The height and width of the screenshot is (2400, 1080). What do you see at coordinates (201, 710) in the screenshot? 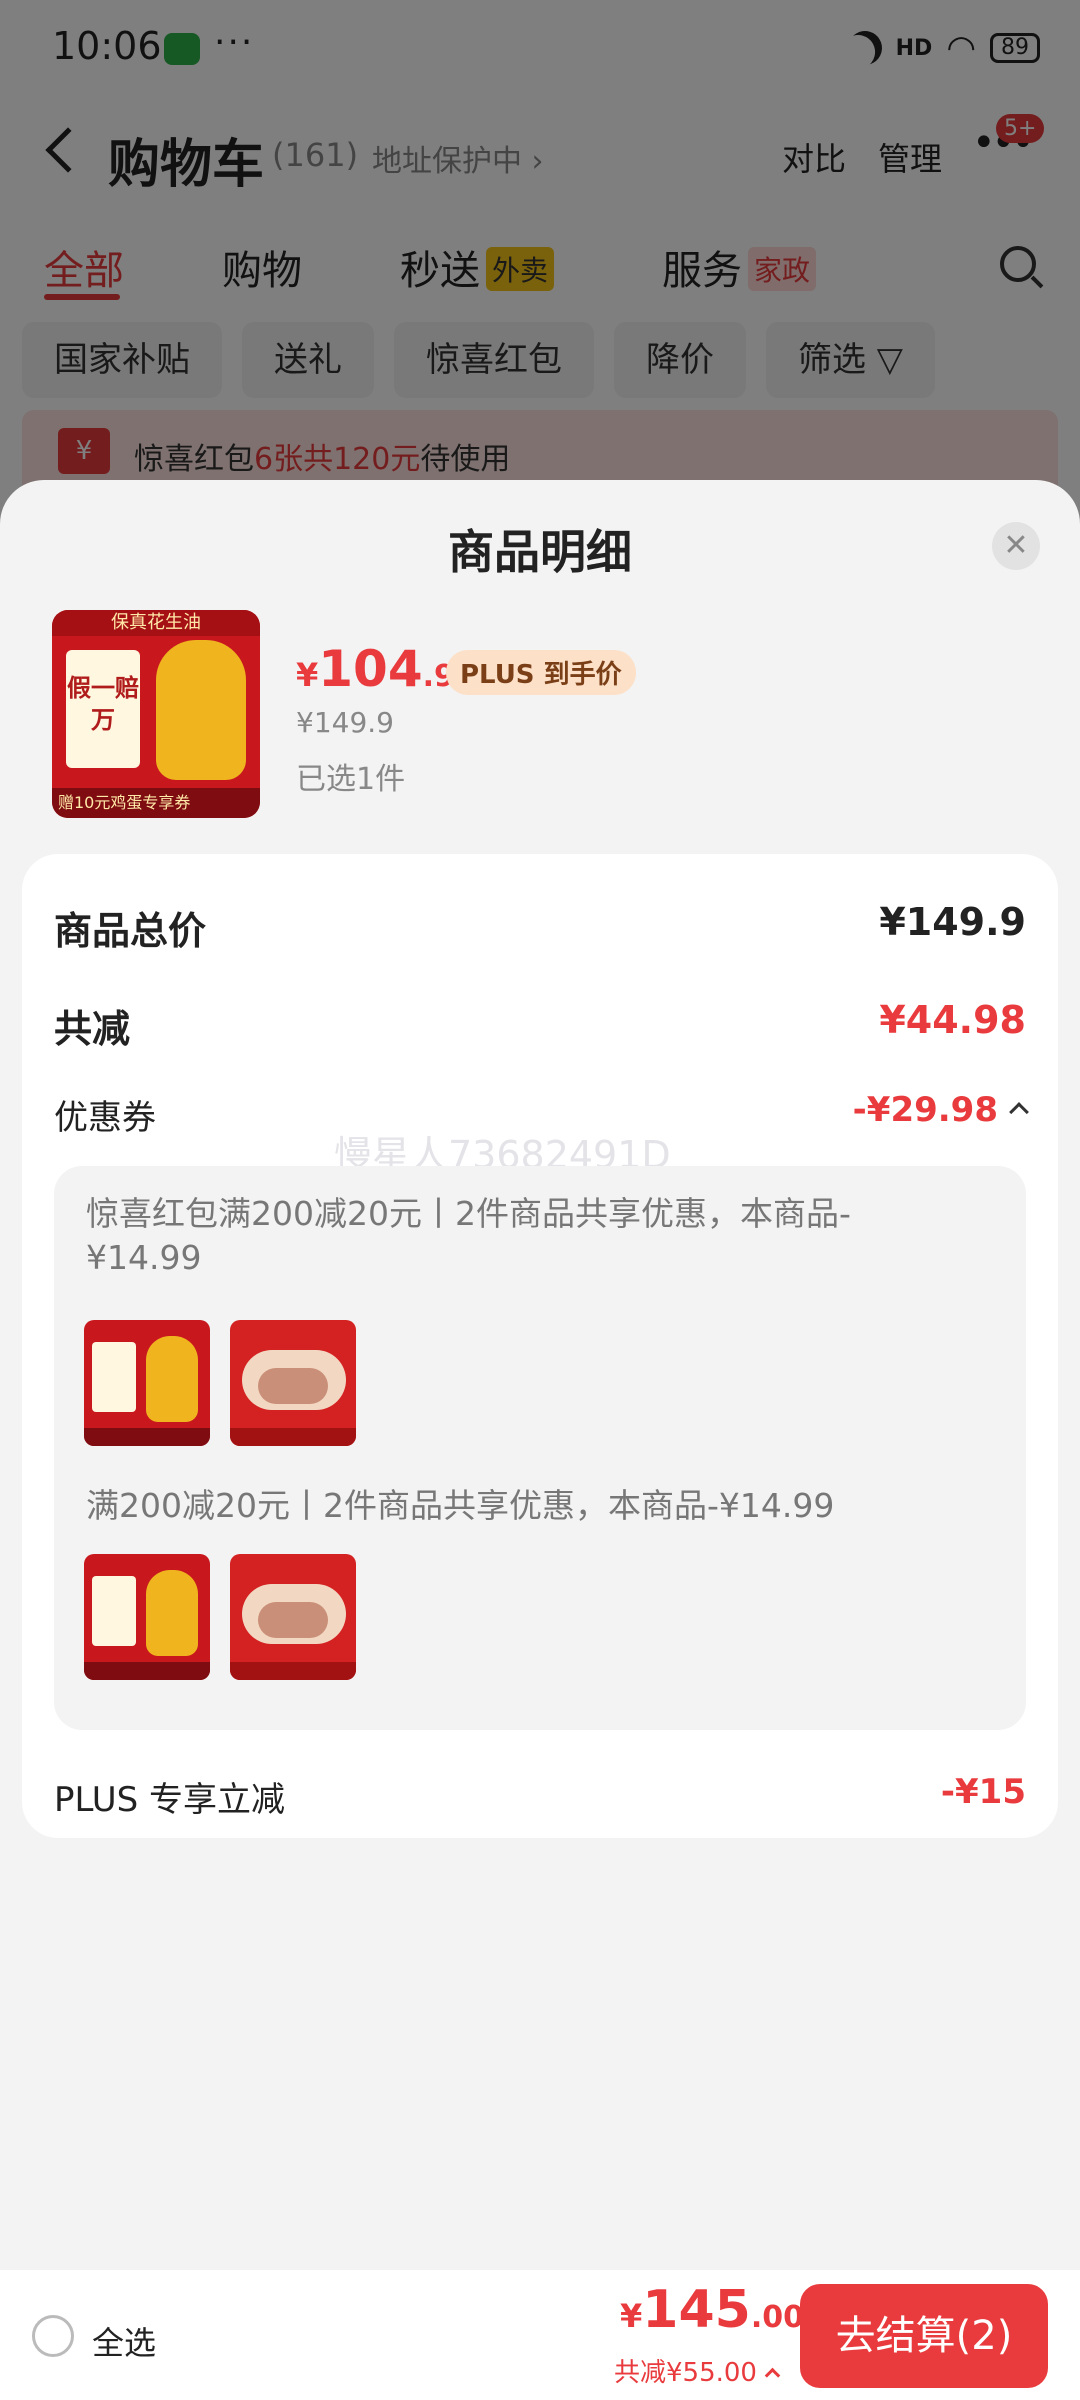
I see `oil-bottle-icon` at bounding box center [201, 710].